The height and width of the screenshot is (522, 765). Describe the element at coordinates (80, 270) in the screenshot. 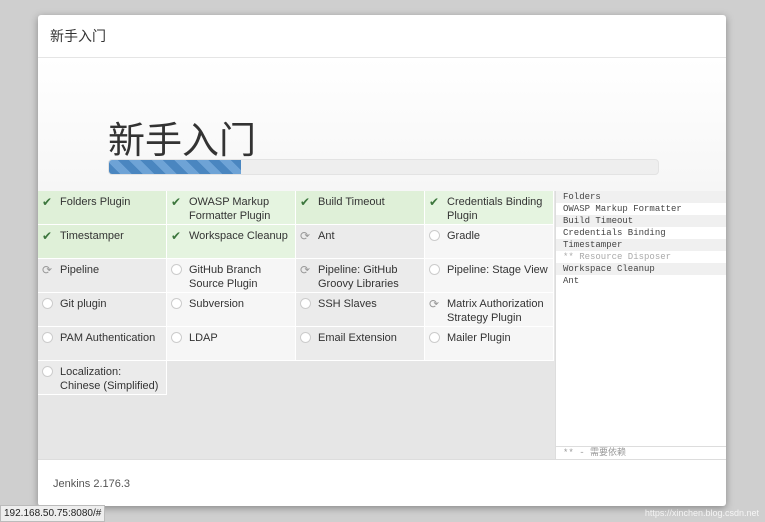

I see `plugin-name: Pipeline` at that location.